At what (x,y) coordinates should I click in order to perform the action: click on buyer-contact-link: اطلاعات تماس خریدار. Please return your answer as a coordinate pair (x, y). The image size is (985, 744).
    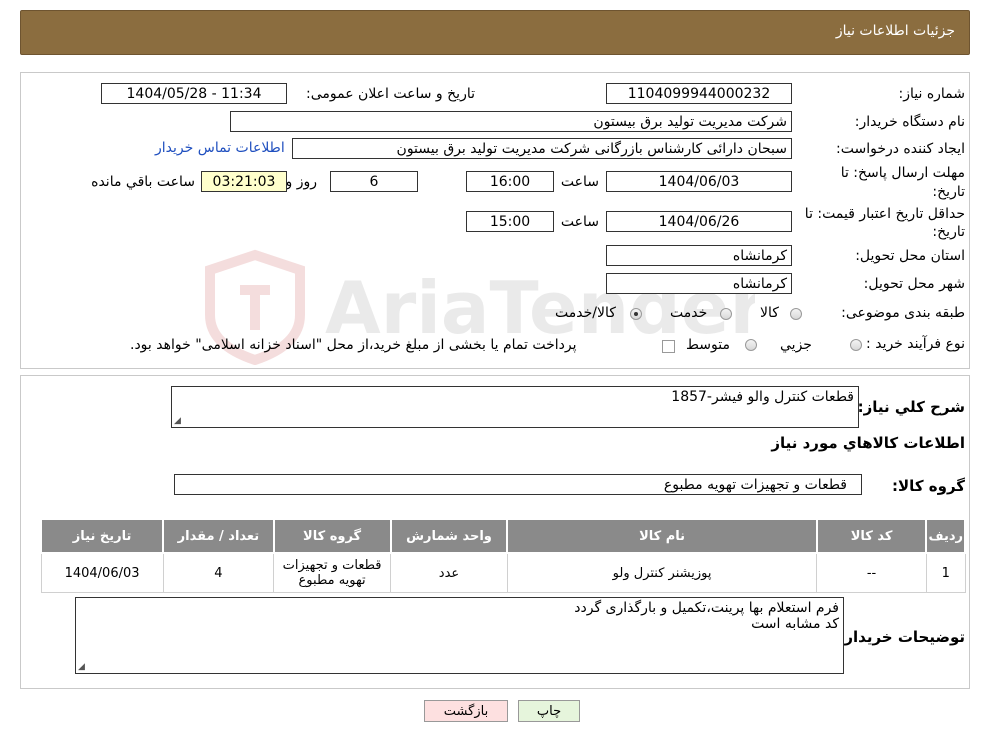
    Looking at the image, I should click on (220, 148).